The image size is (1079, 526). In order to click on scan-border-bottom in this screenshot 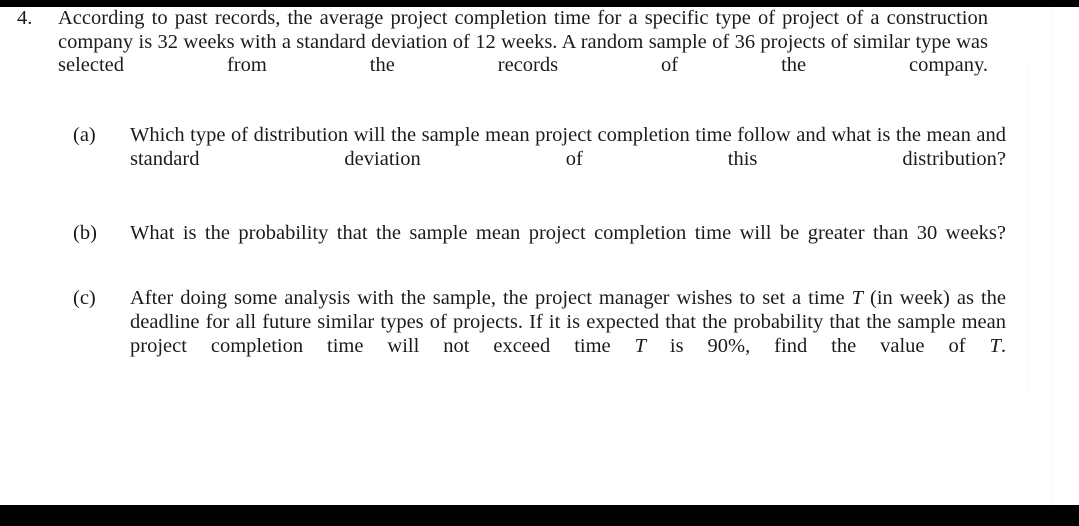, I will do `click(539, 515)`.